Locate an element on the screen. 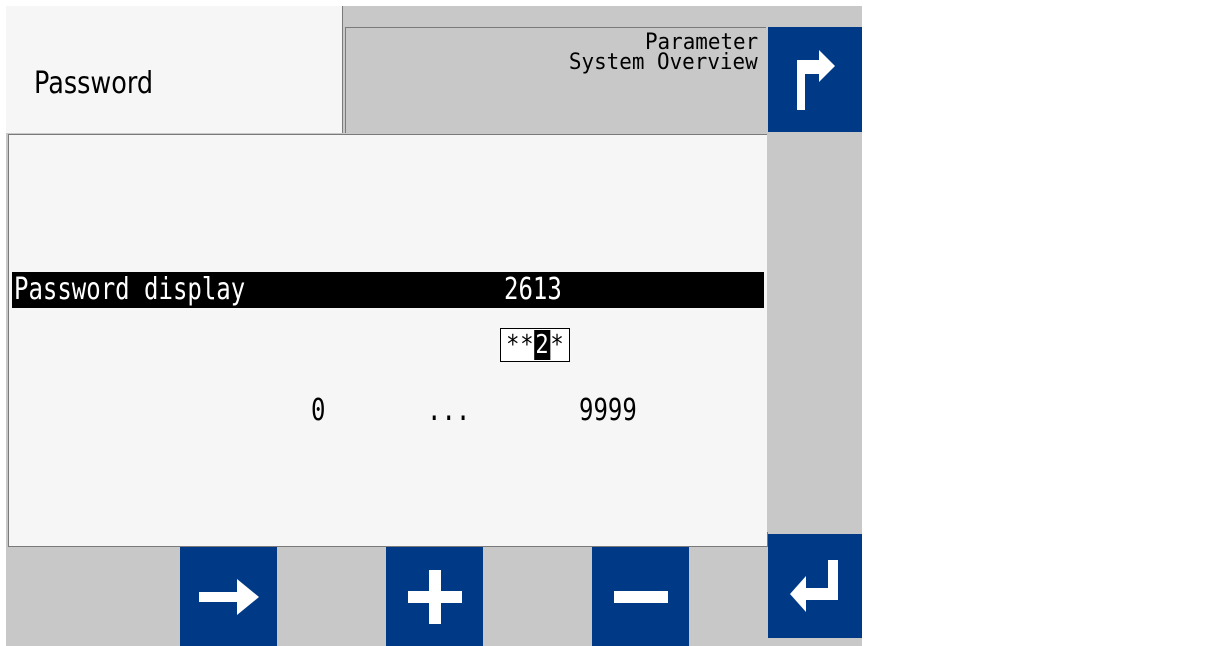 The width and height of the screenshot is (1221, 646). password-input-field: **2* is located at coordinates (535, 345).